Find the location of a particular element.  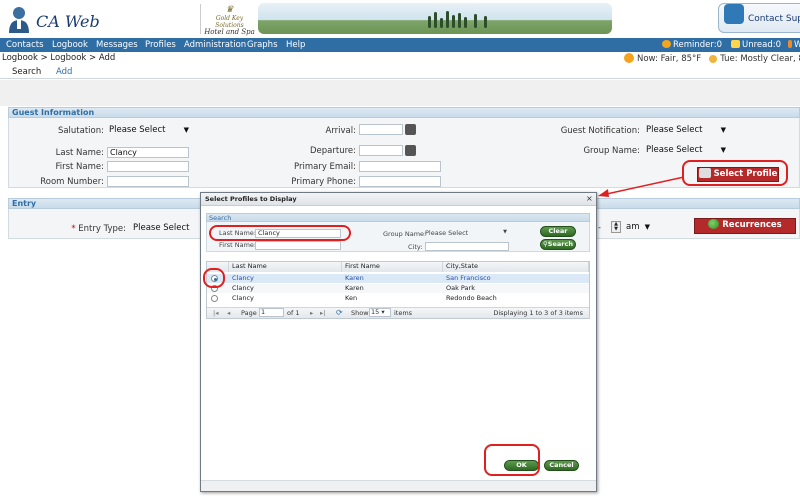

cancel-button: Cancel is located at coordinates (561, 465).